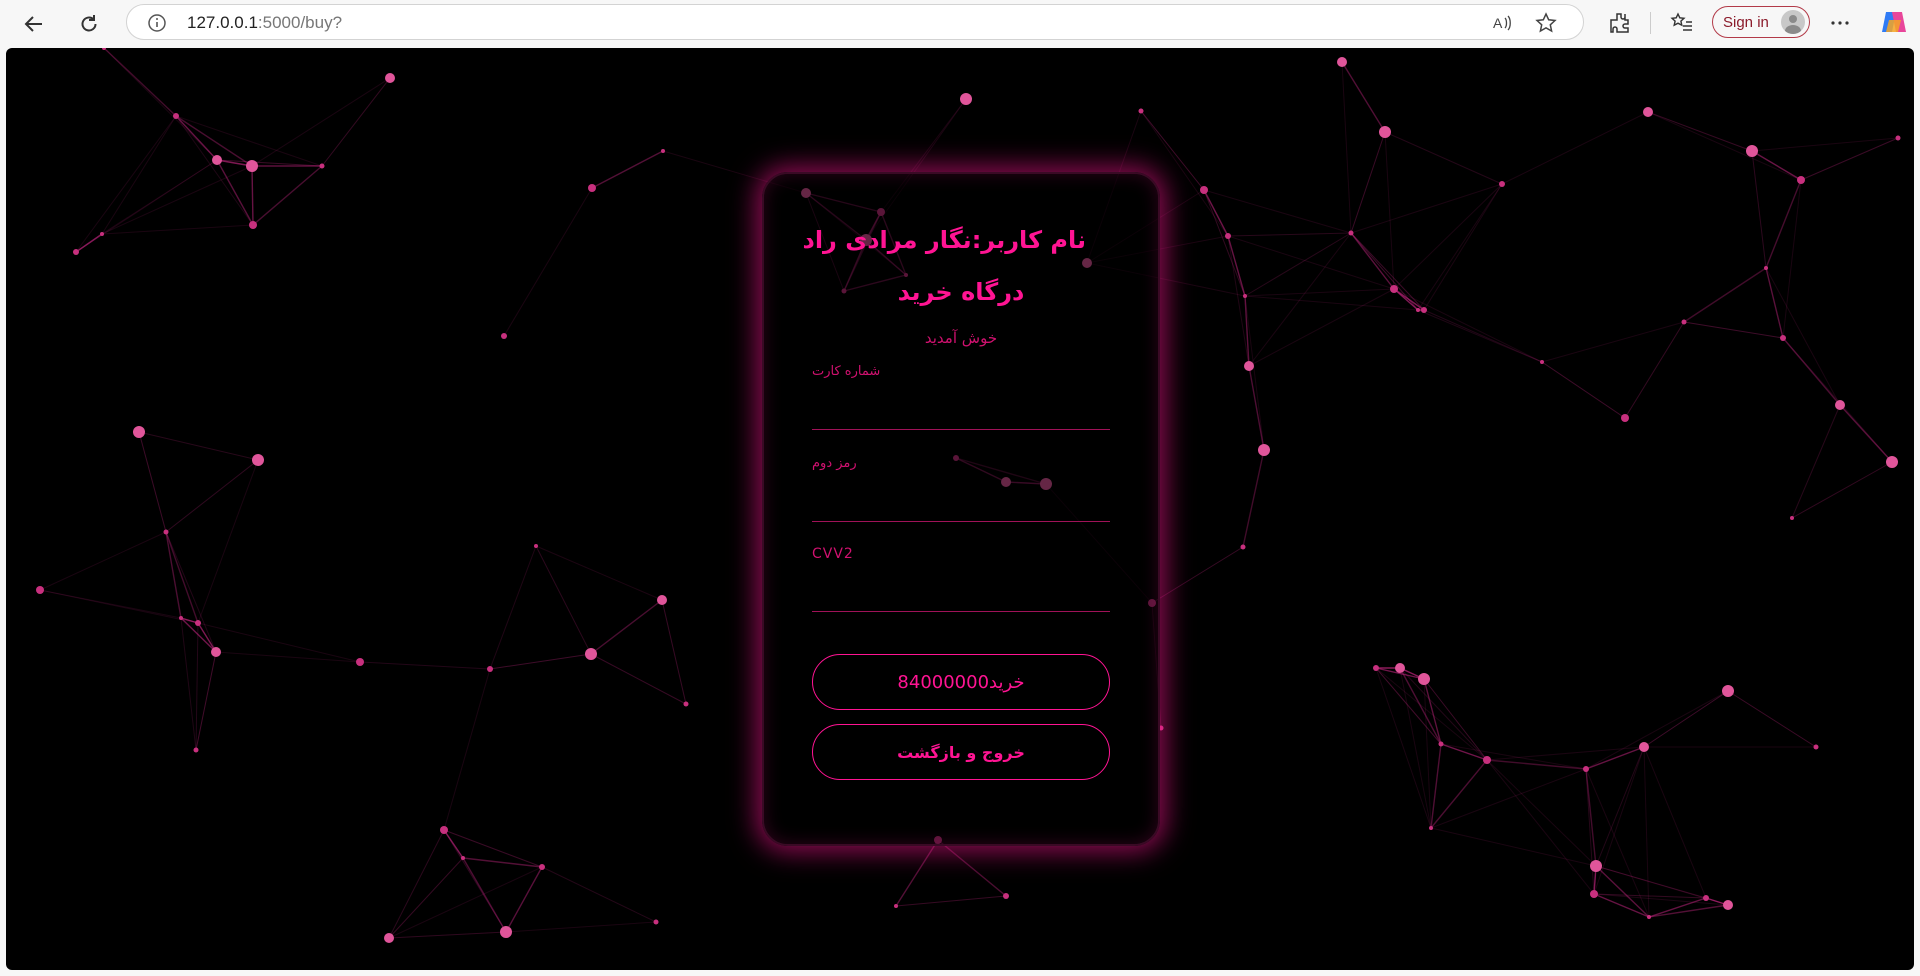  What do you see at coordinates (1502, 23) in the screenshot?
I see `read-aloud-icon: A` at bounding box center [1502, 23].